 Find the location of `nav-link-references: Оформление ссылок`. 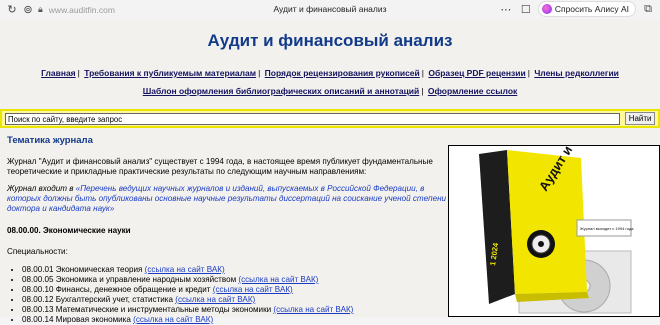

nav-link-references: Оформление ссылок is located at coordinates (472, 91).